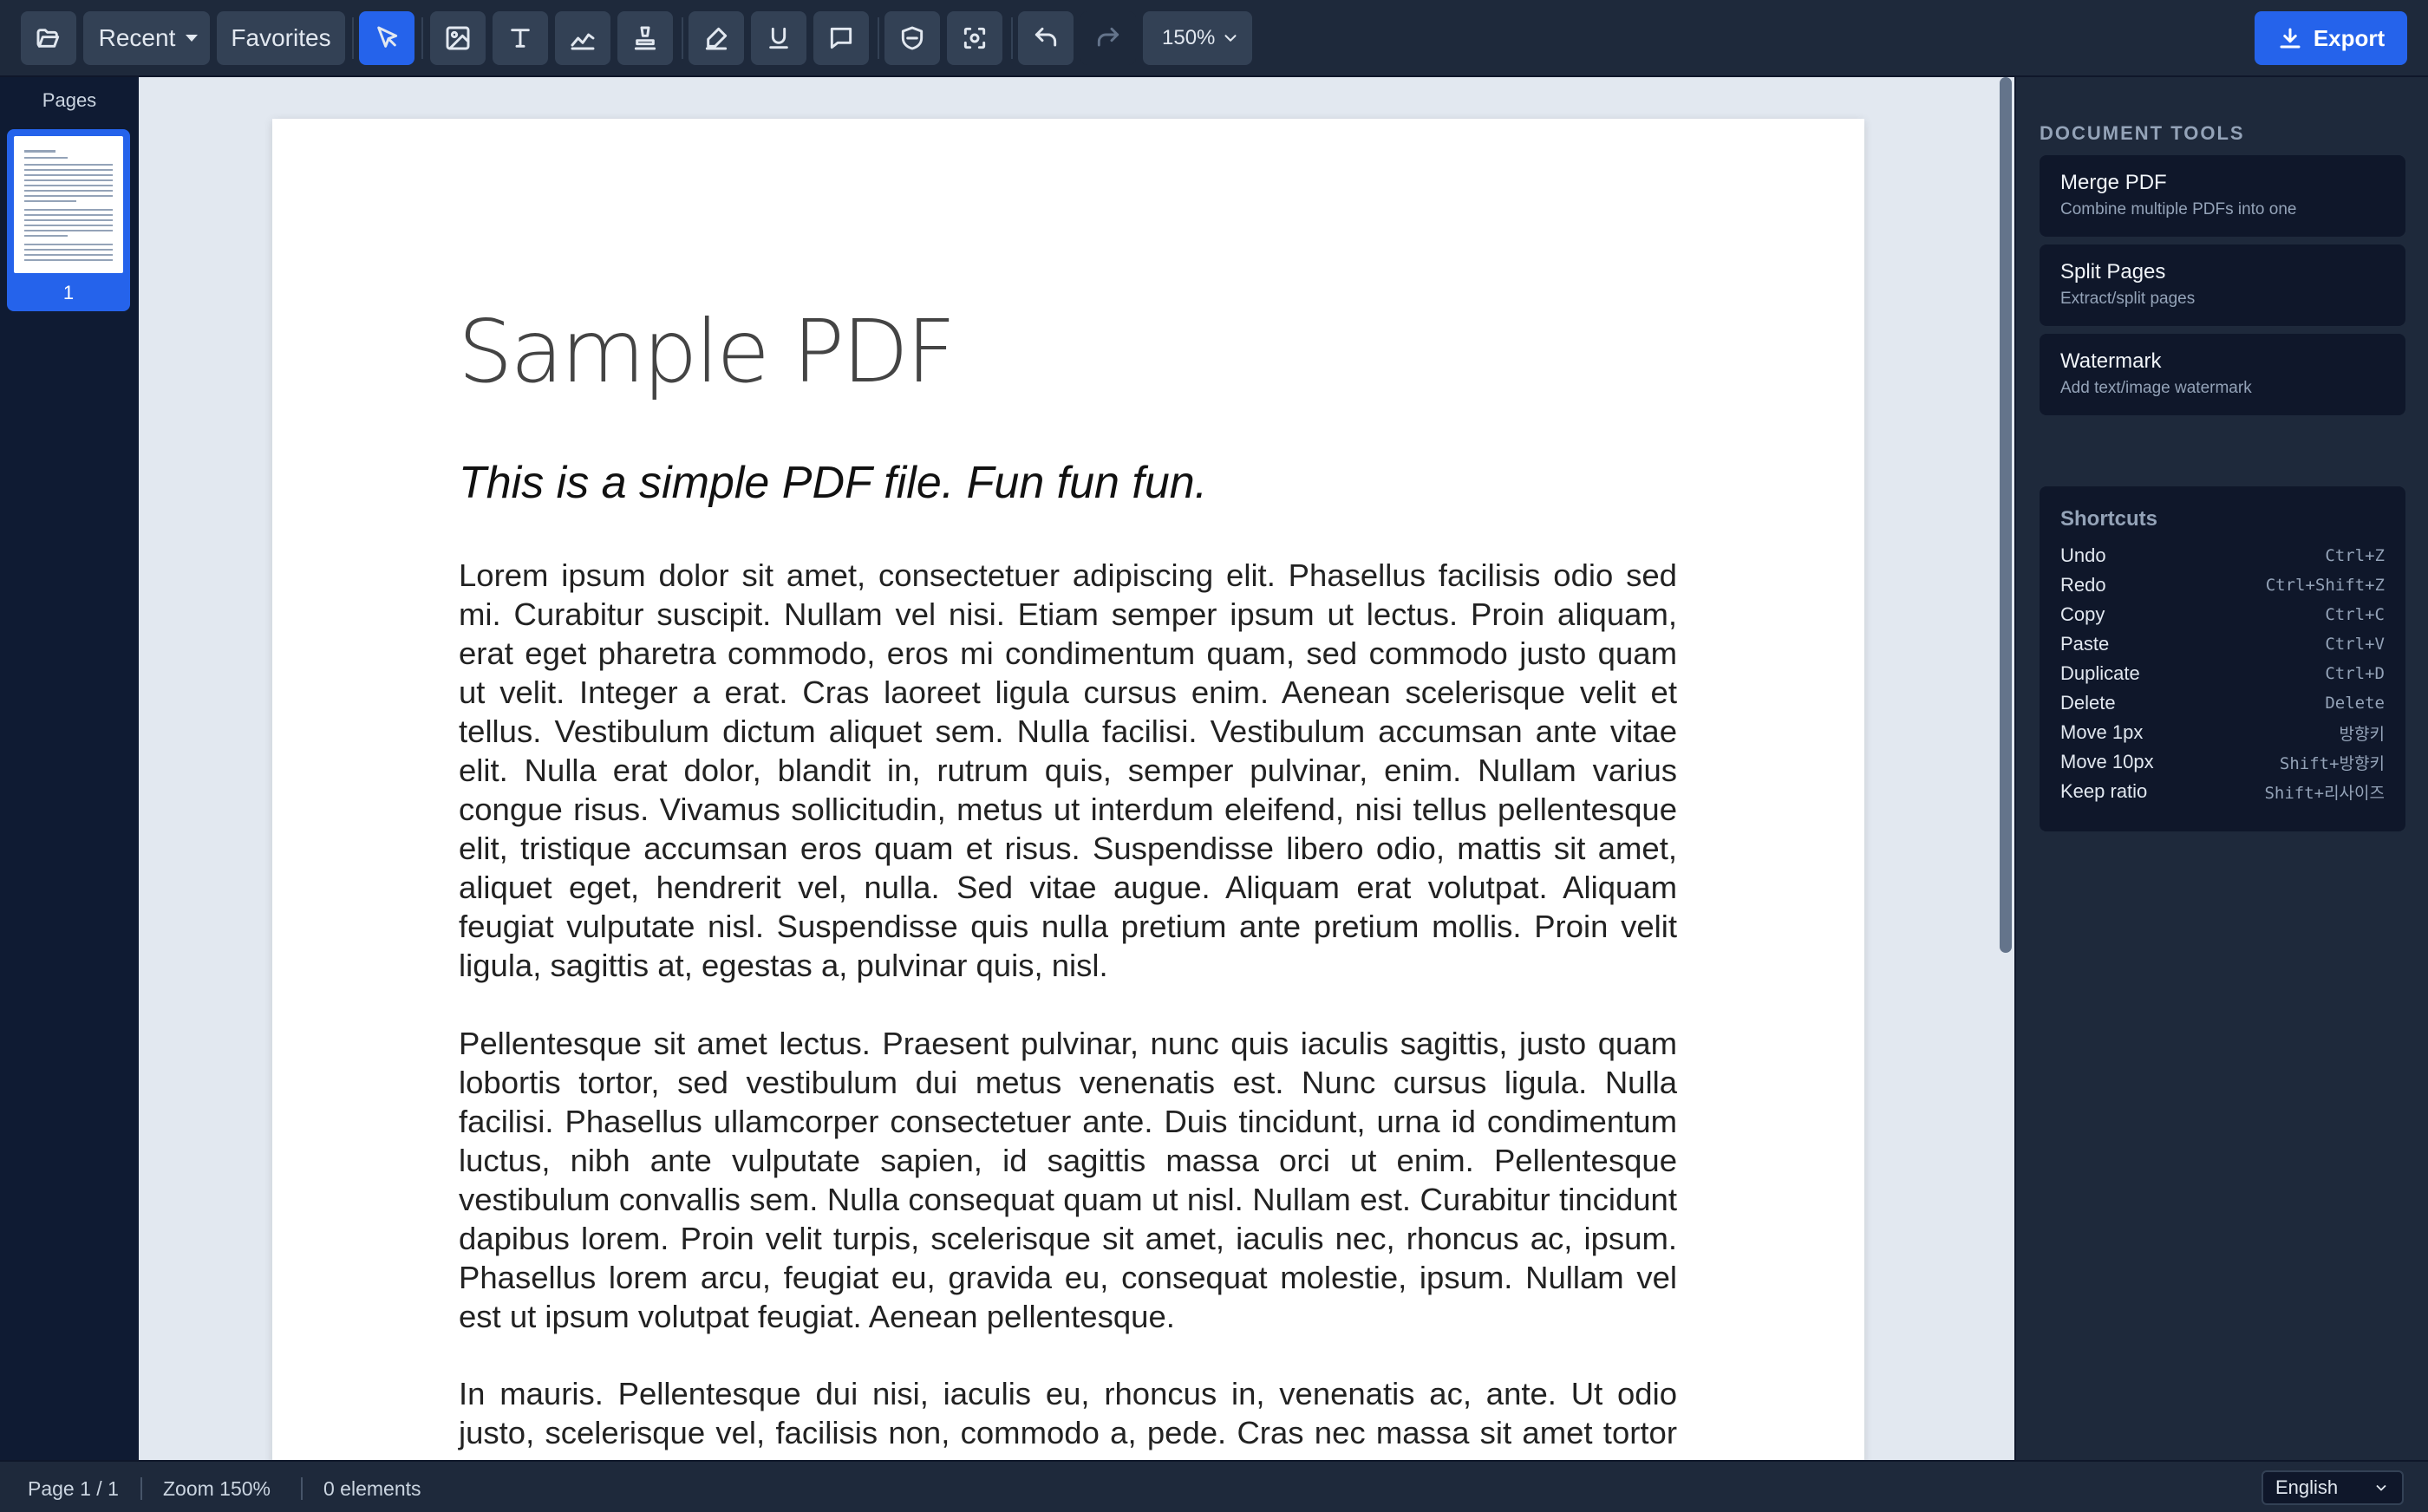 The image size is (2428, 1512). I want to click on shortcut-key: Ctrl+Shift+Z, so click(2325, 586).